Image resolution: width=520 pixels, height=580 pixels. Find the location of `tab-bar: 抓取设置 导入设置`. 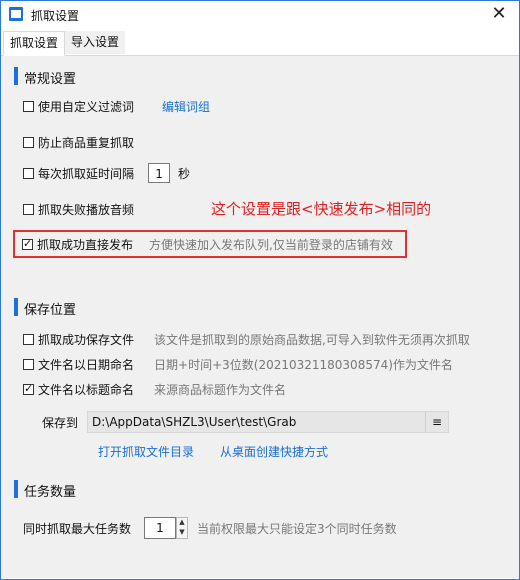

tab-bar: 抓取设置 导入设置 is located at coordinates (260, 43).